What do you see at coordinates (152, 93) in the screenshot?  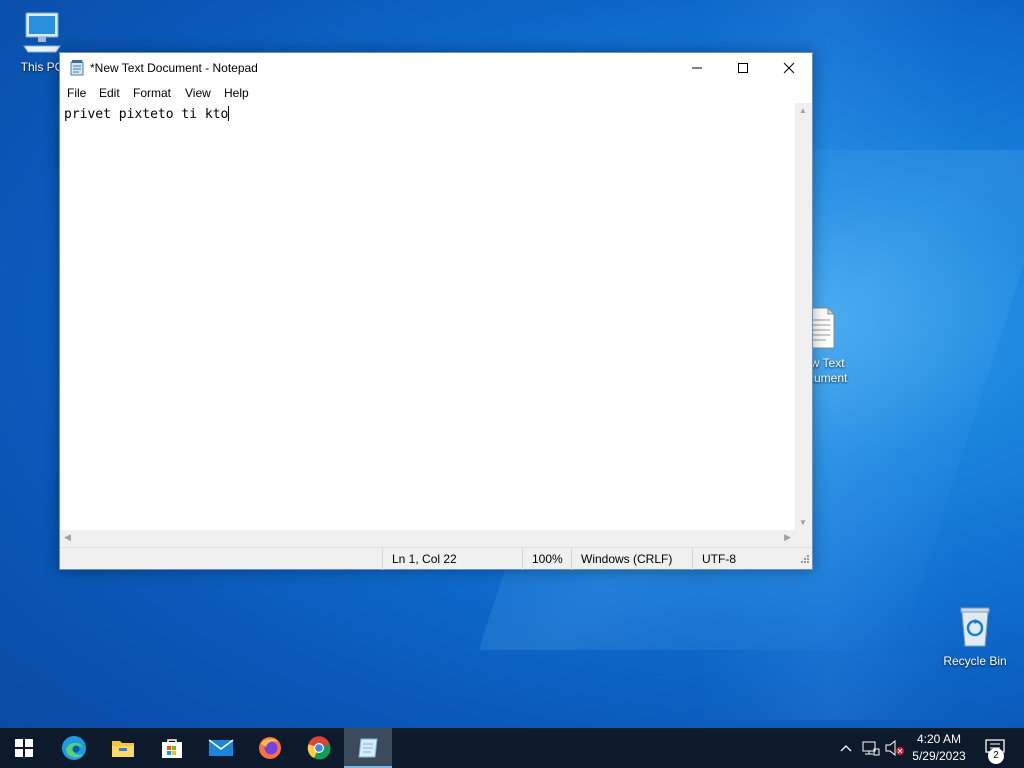 I see `menu-format: Format` at bounding box center [152, 93].